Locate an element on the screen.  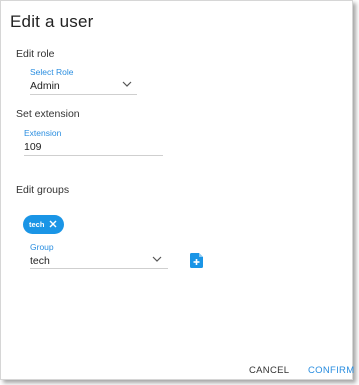
extension-field-label: Extension is located at coordinates (43, 133).